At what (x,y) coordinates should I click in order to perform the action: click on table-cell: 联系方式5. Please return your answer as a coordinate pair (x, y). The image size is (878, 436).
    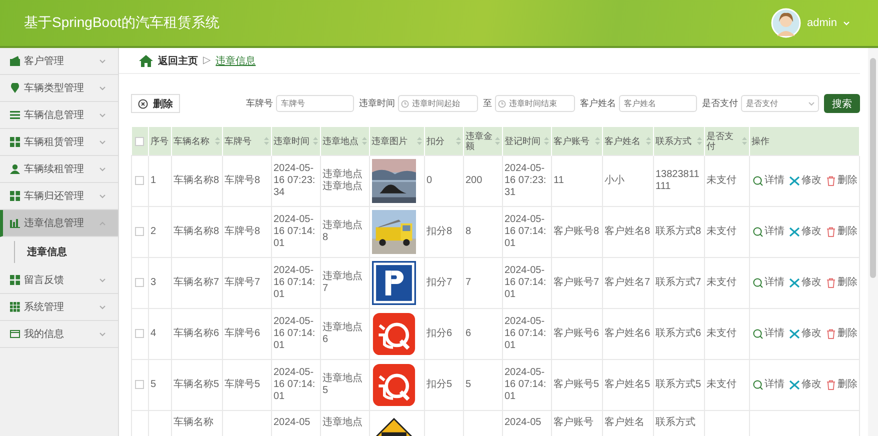
    Looking at the image, I should click on (679, 384).